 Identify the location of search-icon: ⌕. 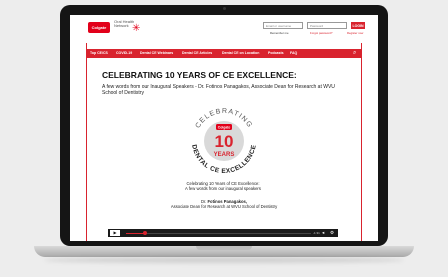
(354, 53).